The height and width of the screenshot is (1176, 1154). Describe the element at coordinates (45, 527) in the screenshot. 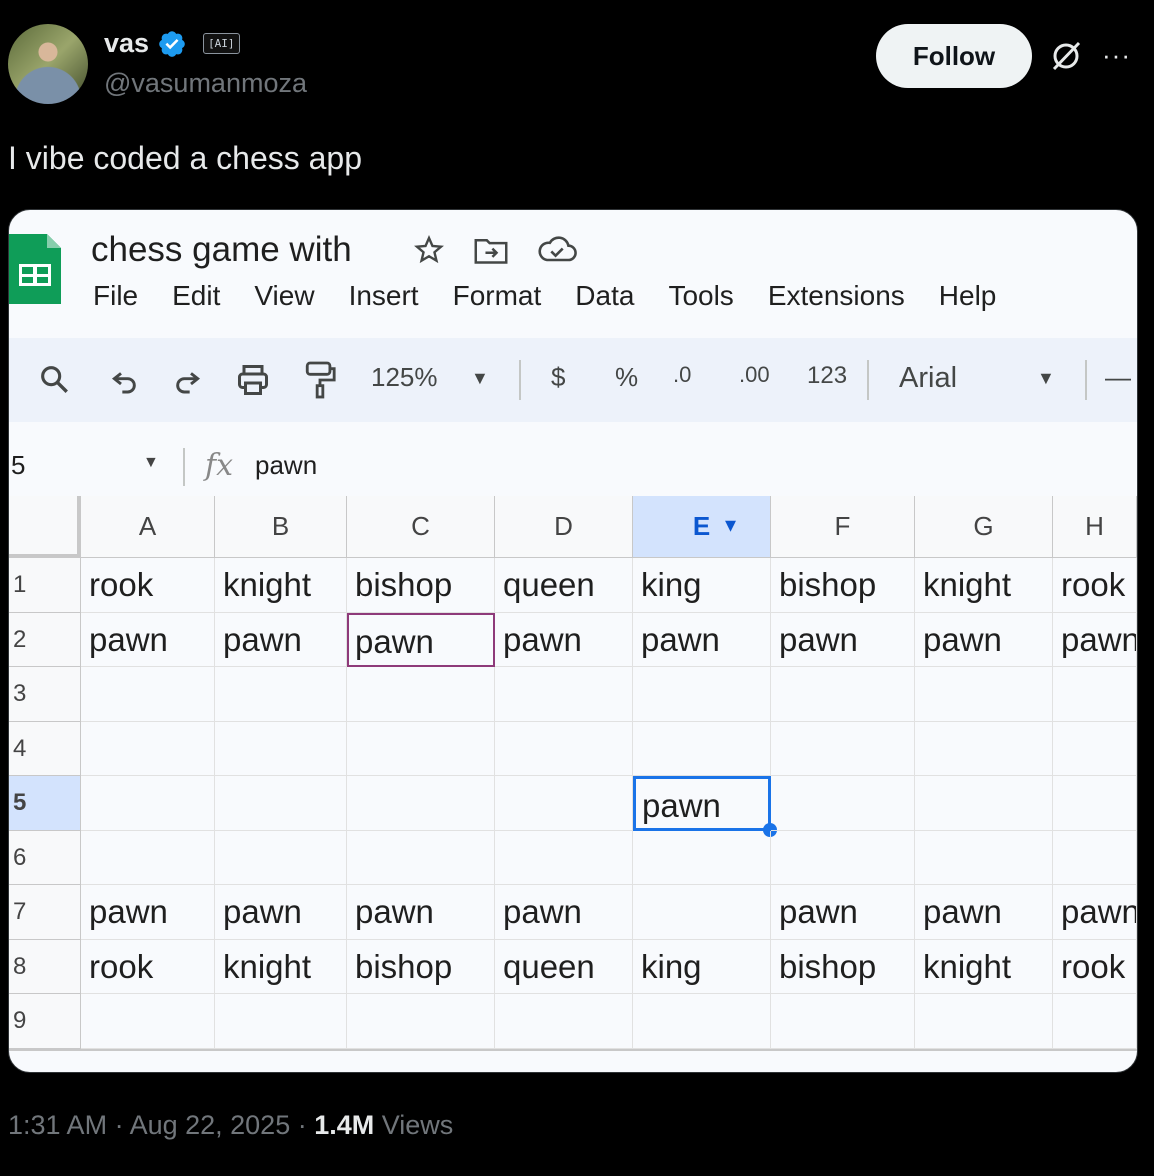

I see `select-all-corner` at that location.